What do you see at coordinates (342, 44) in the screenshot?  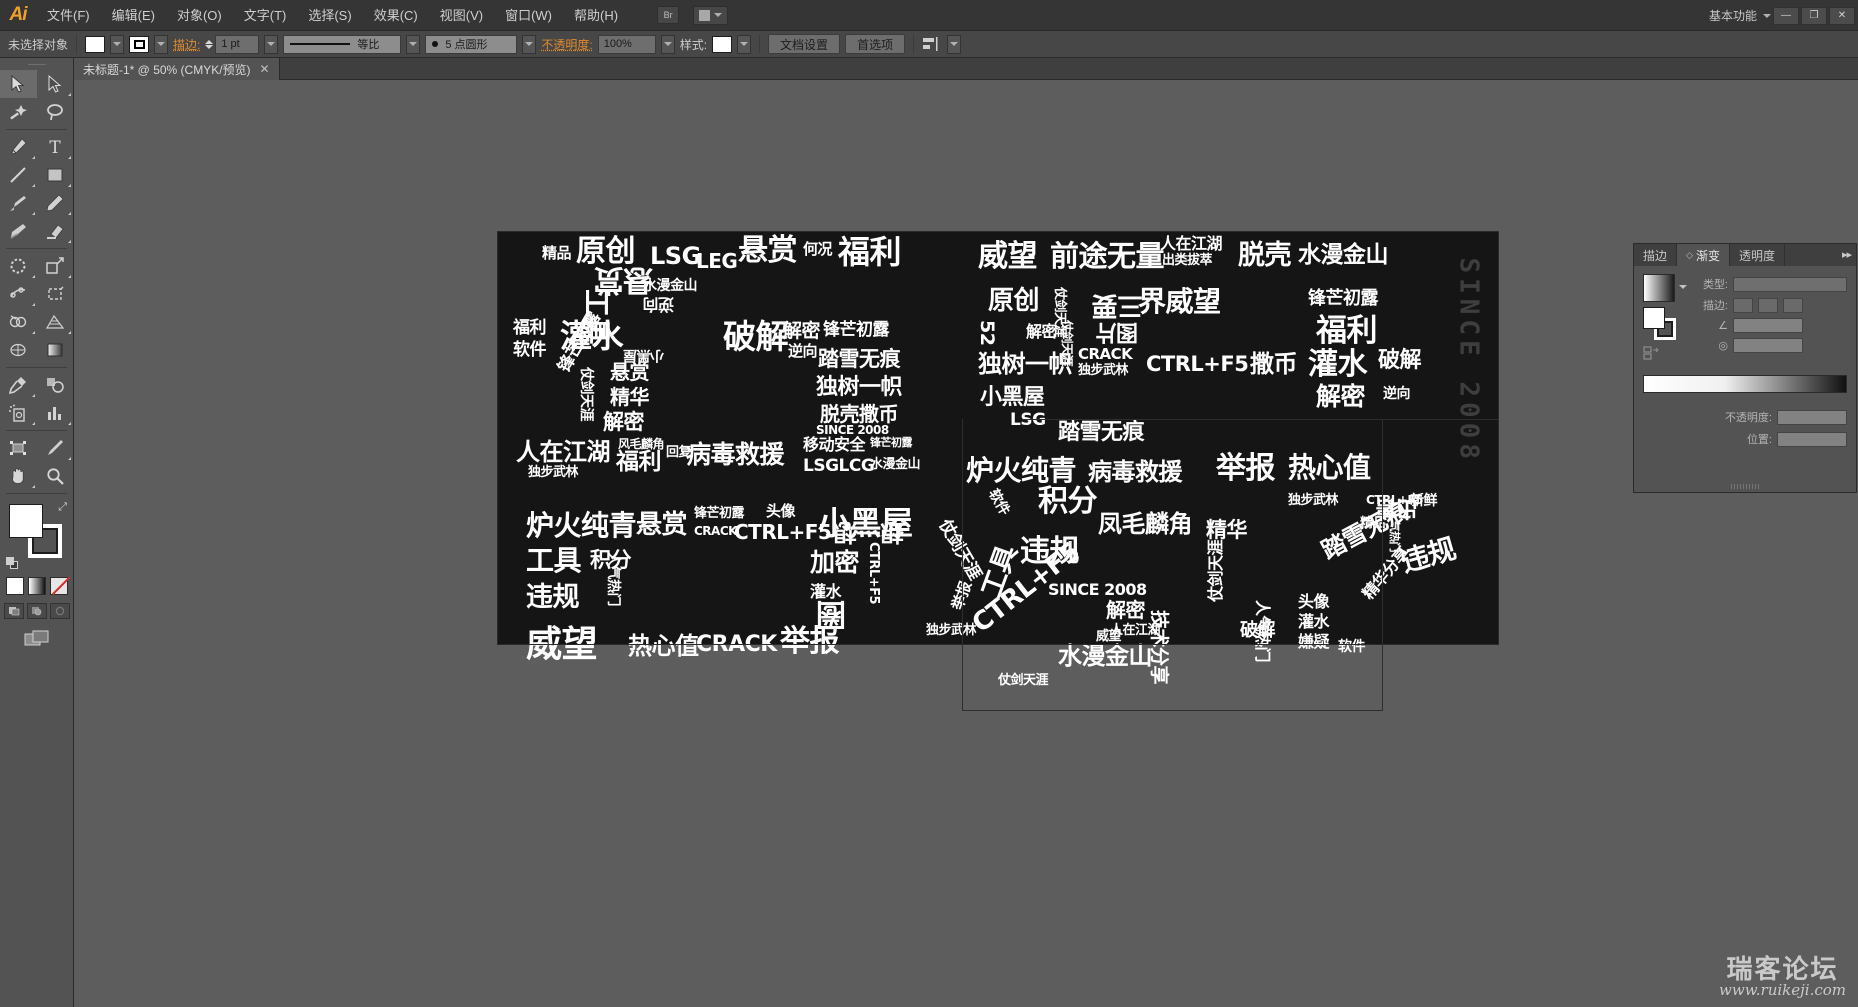 I see `stroke-profile-select: 等比` at bounding box center [342, 44].